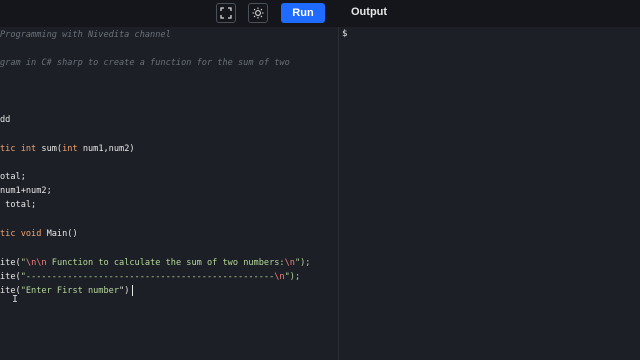 The height and width of the screenshot is (360, 640). Describe the element at coordinates (18, 205) in the screenshot. I see `code-line-return: total;` at that location.